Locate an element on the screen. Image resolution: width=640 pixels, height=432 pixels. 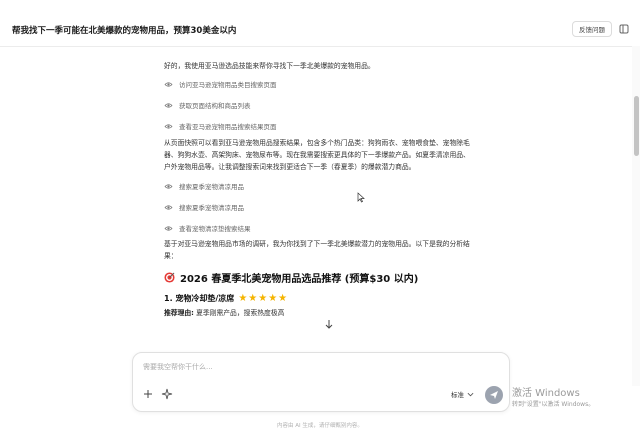
window-toggle-icon is located at coordinates (624, 29).